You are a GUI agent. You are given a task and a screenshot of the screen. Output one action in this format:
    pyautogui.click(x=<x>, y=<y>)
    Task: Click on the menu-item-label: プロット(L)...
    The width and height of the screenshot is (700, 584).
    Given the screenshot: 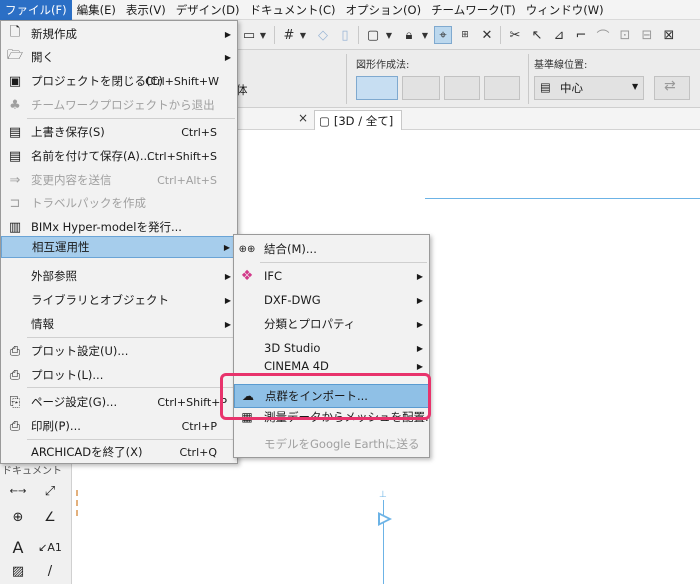 What is the action you would take?
    pyautogui.click(x=67, y=375)
    